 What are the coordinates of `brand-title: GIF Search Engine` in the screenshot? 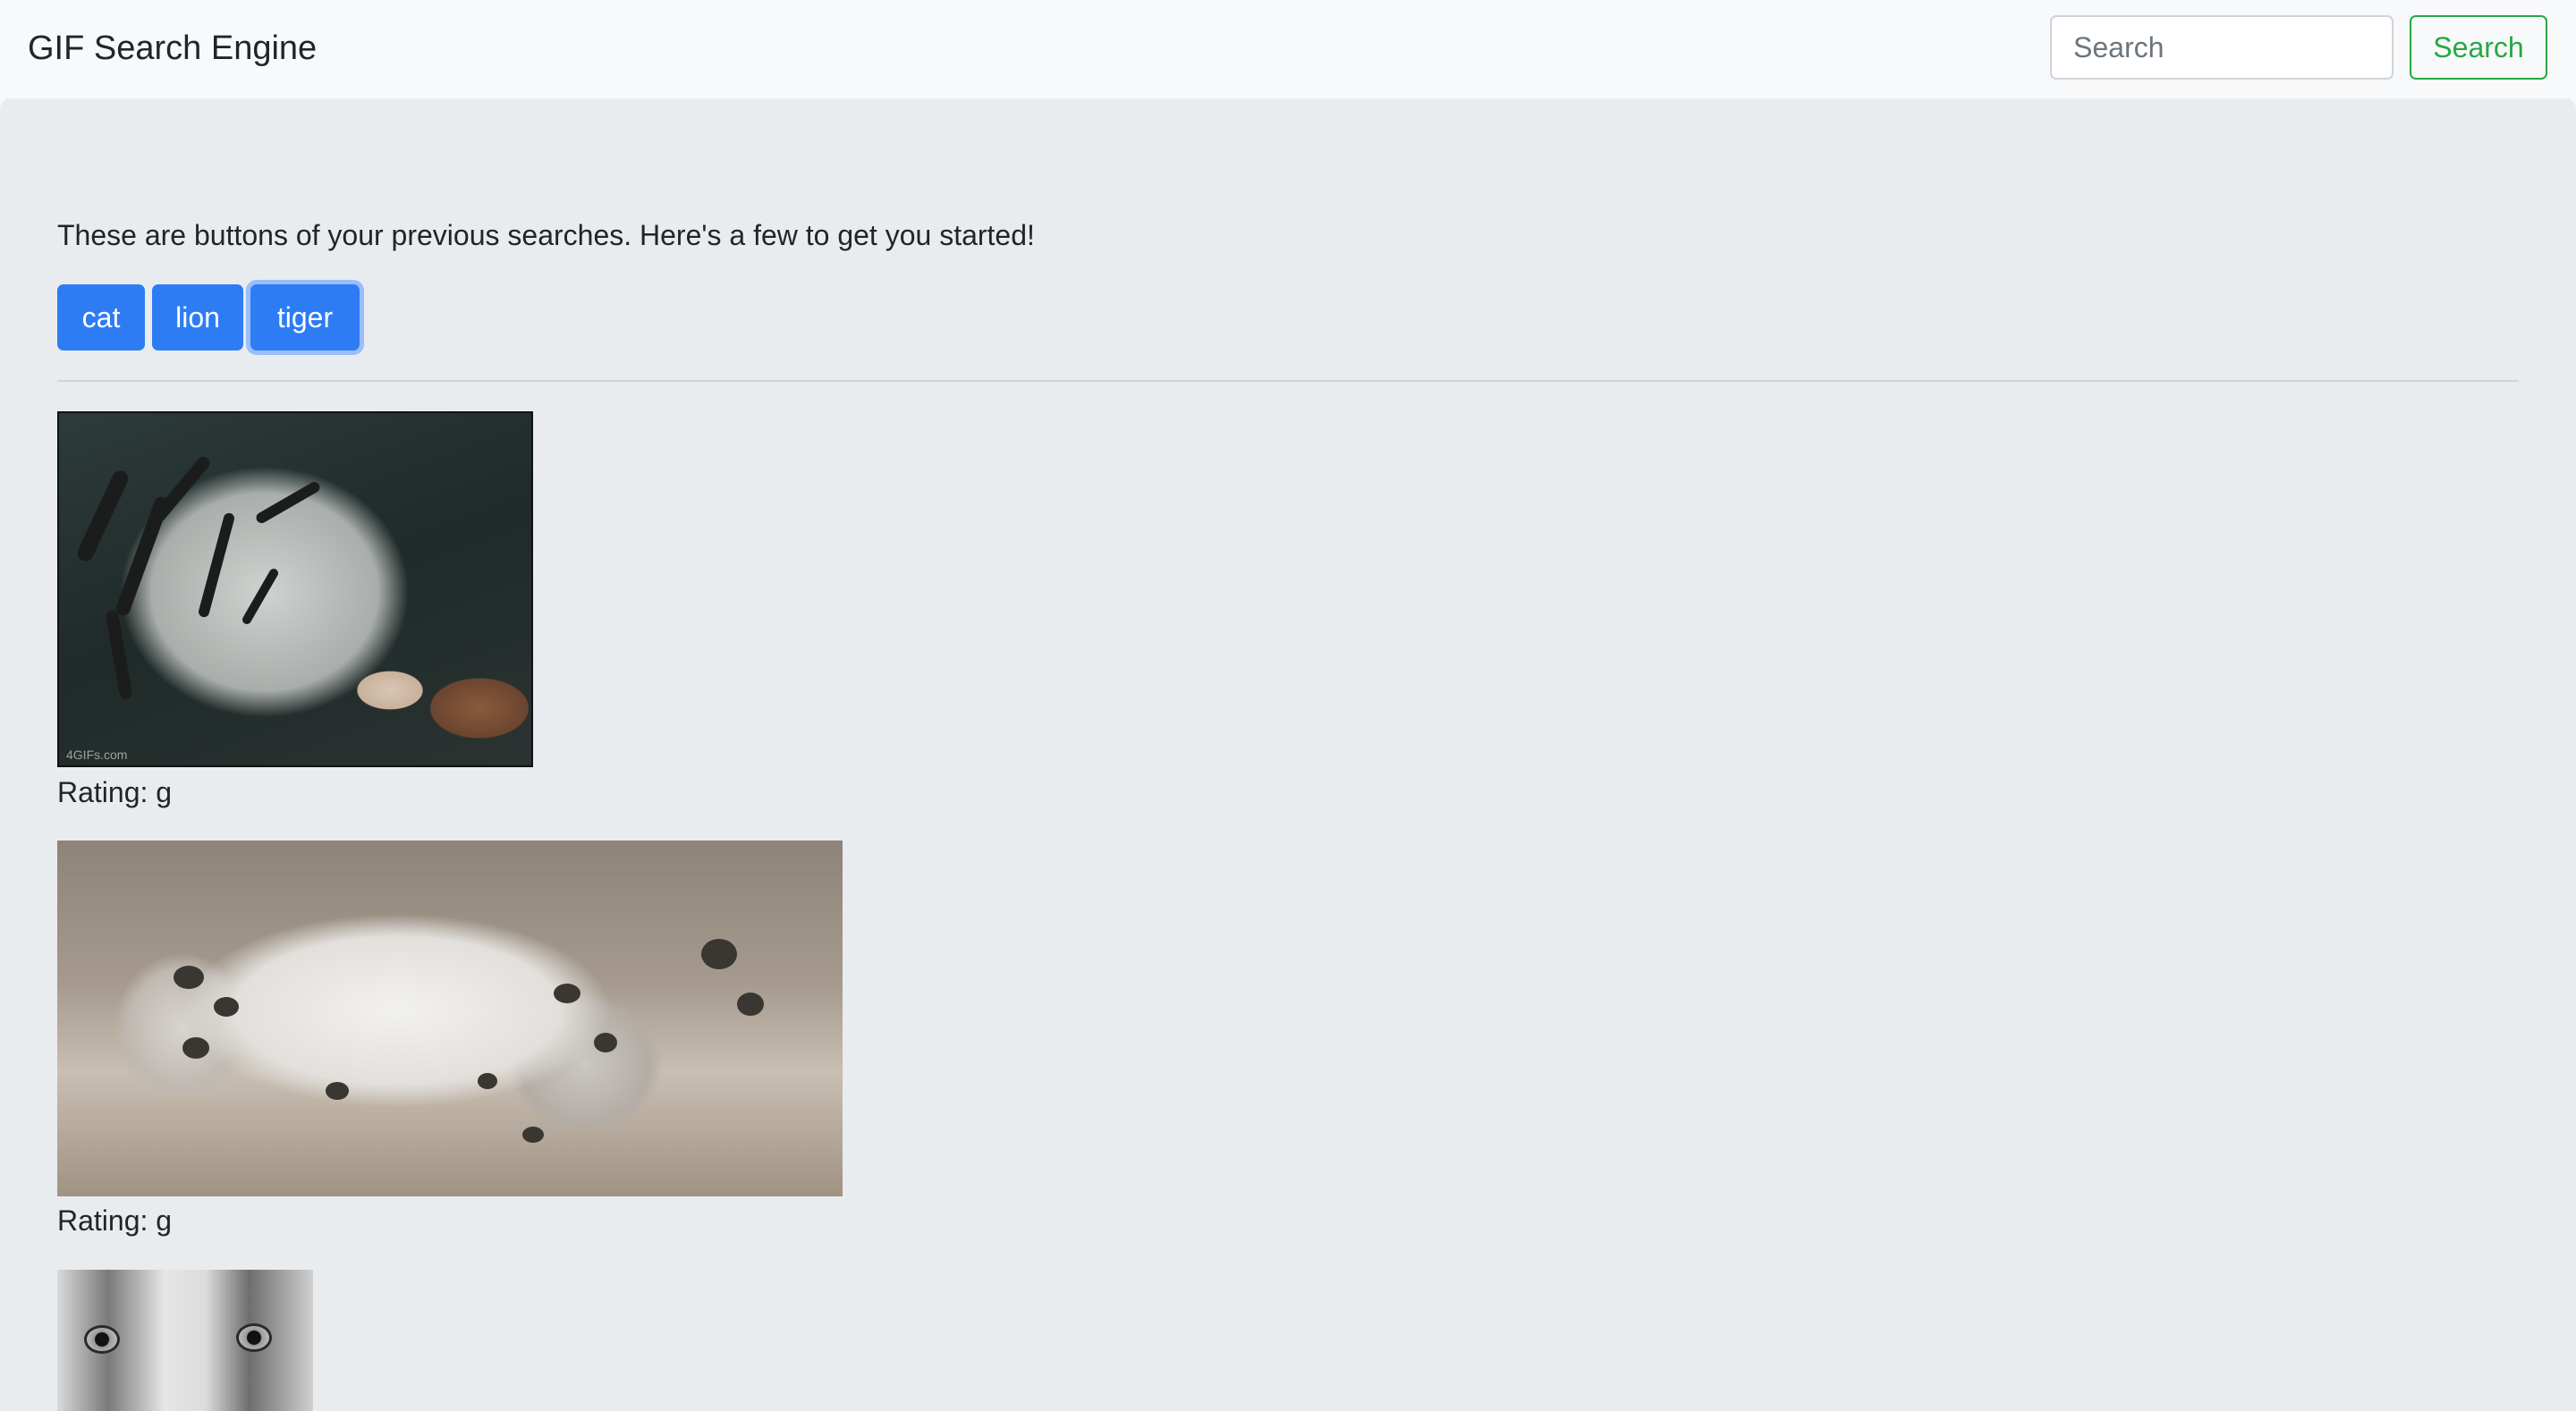 It's located at (172, 49).